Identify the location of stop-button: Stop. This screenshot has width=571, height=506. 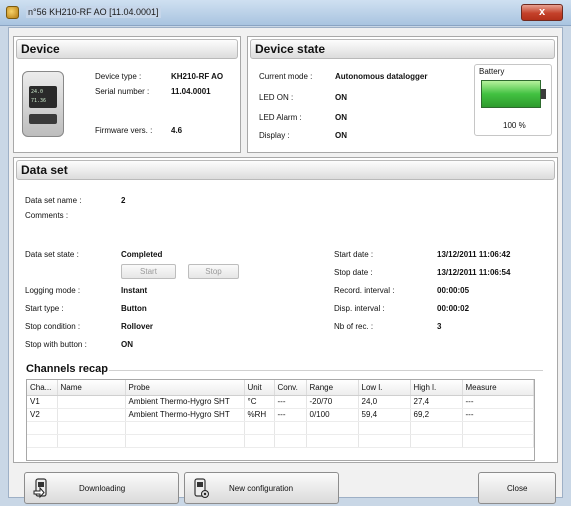
(213, 271).